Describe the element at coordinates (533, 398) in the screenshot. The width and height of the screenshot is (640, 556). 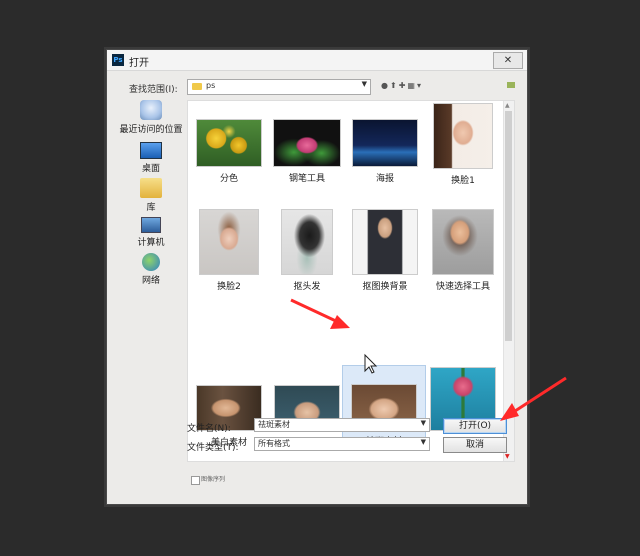
I see `red-arrow-to-open-button` at that location.